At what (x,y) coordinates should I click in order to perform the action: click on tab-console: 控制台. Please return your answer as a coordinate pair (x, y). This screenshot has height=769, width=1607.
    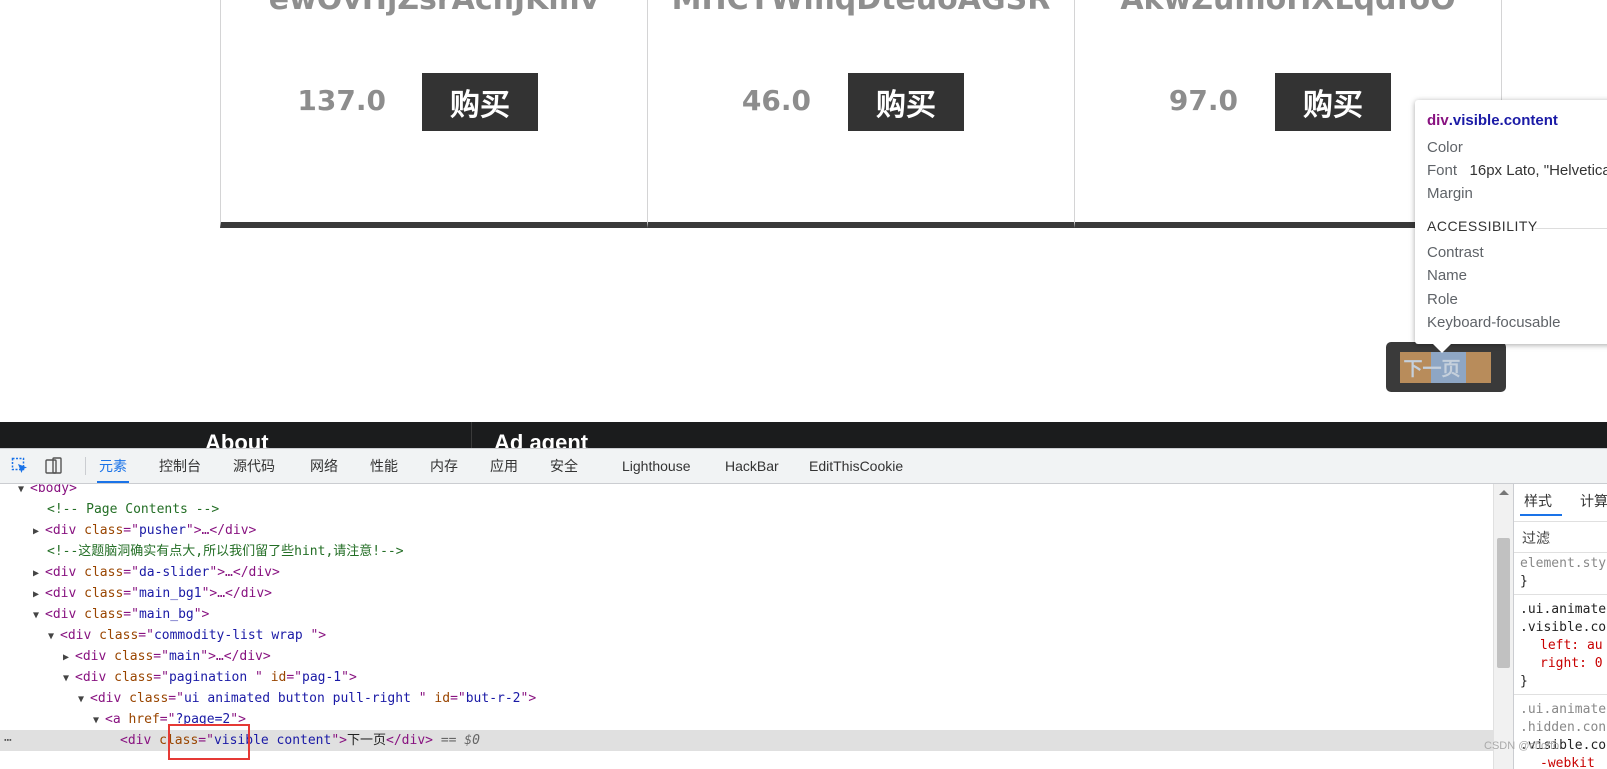
    Looking at the image, I should click on (180, 466).